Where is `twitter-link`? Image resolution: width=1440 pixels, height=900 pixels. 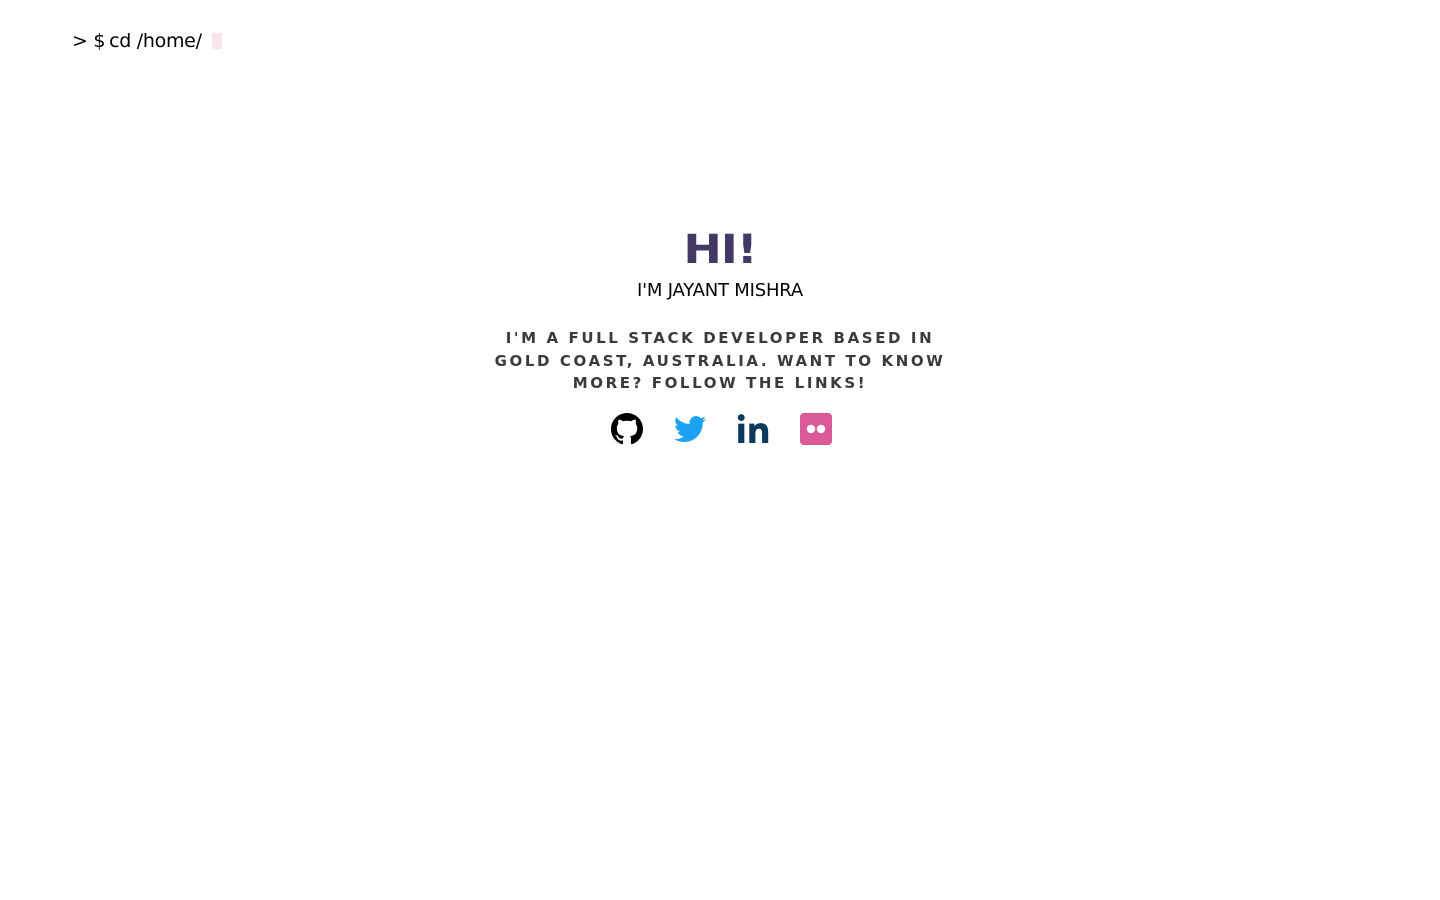 twitter-link is located at coordinates (689, 429).